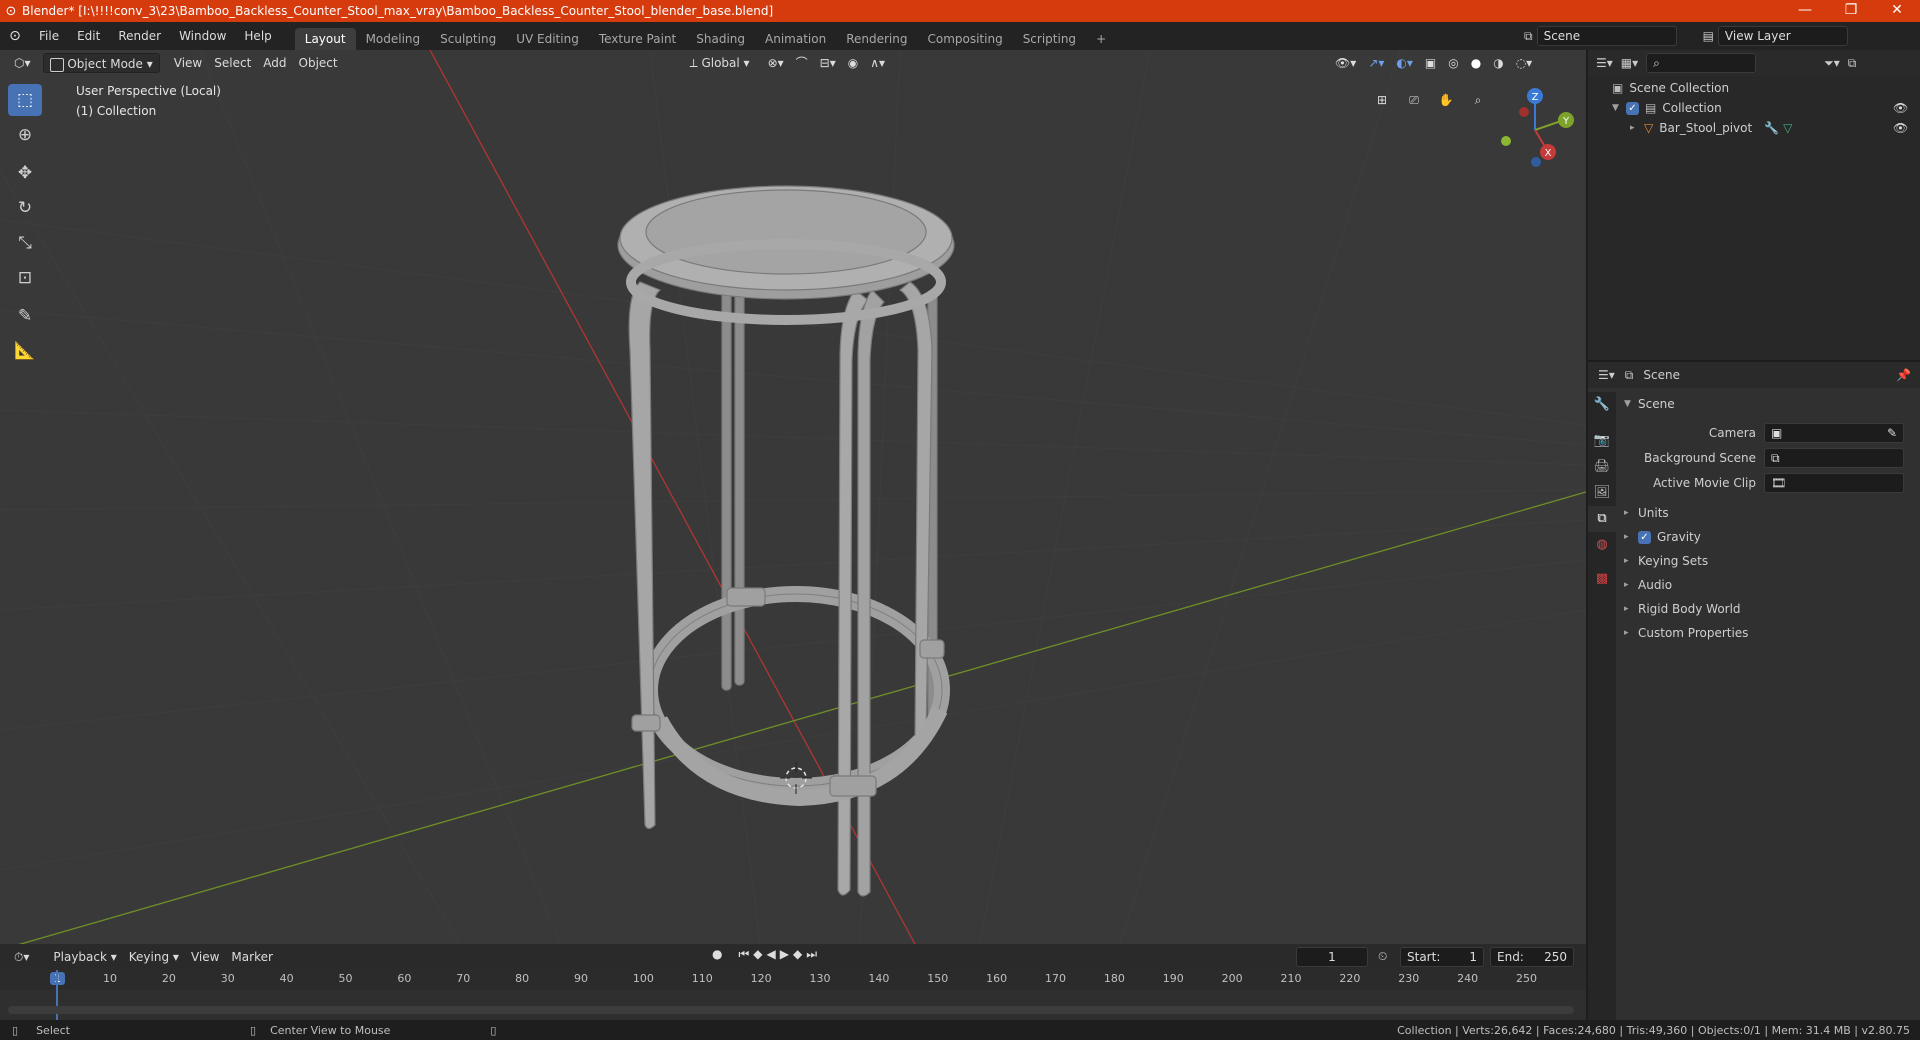 The image size is (1920, 1040). Describe the element at coordinates (1619, 108) in the screenshot. I see `expand-icon: ▼` at that location.